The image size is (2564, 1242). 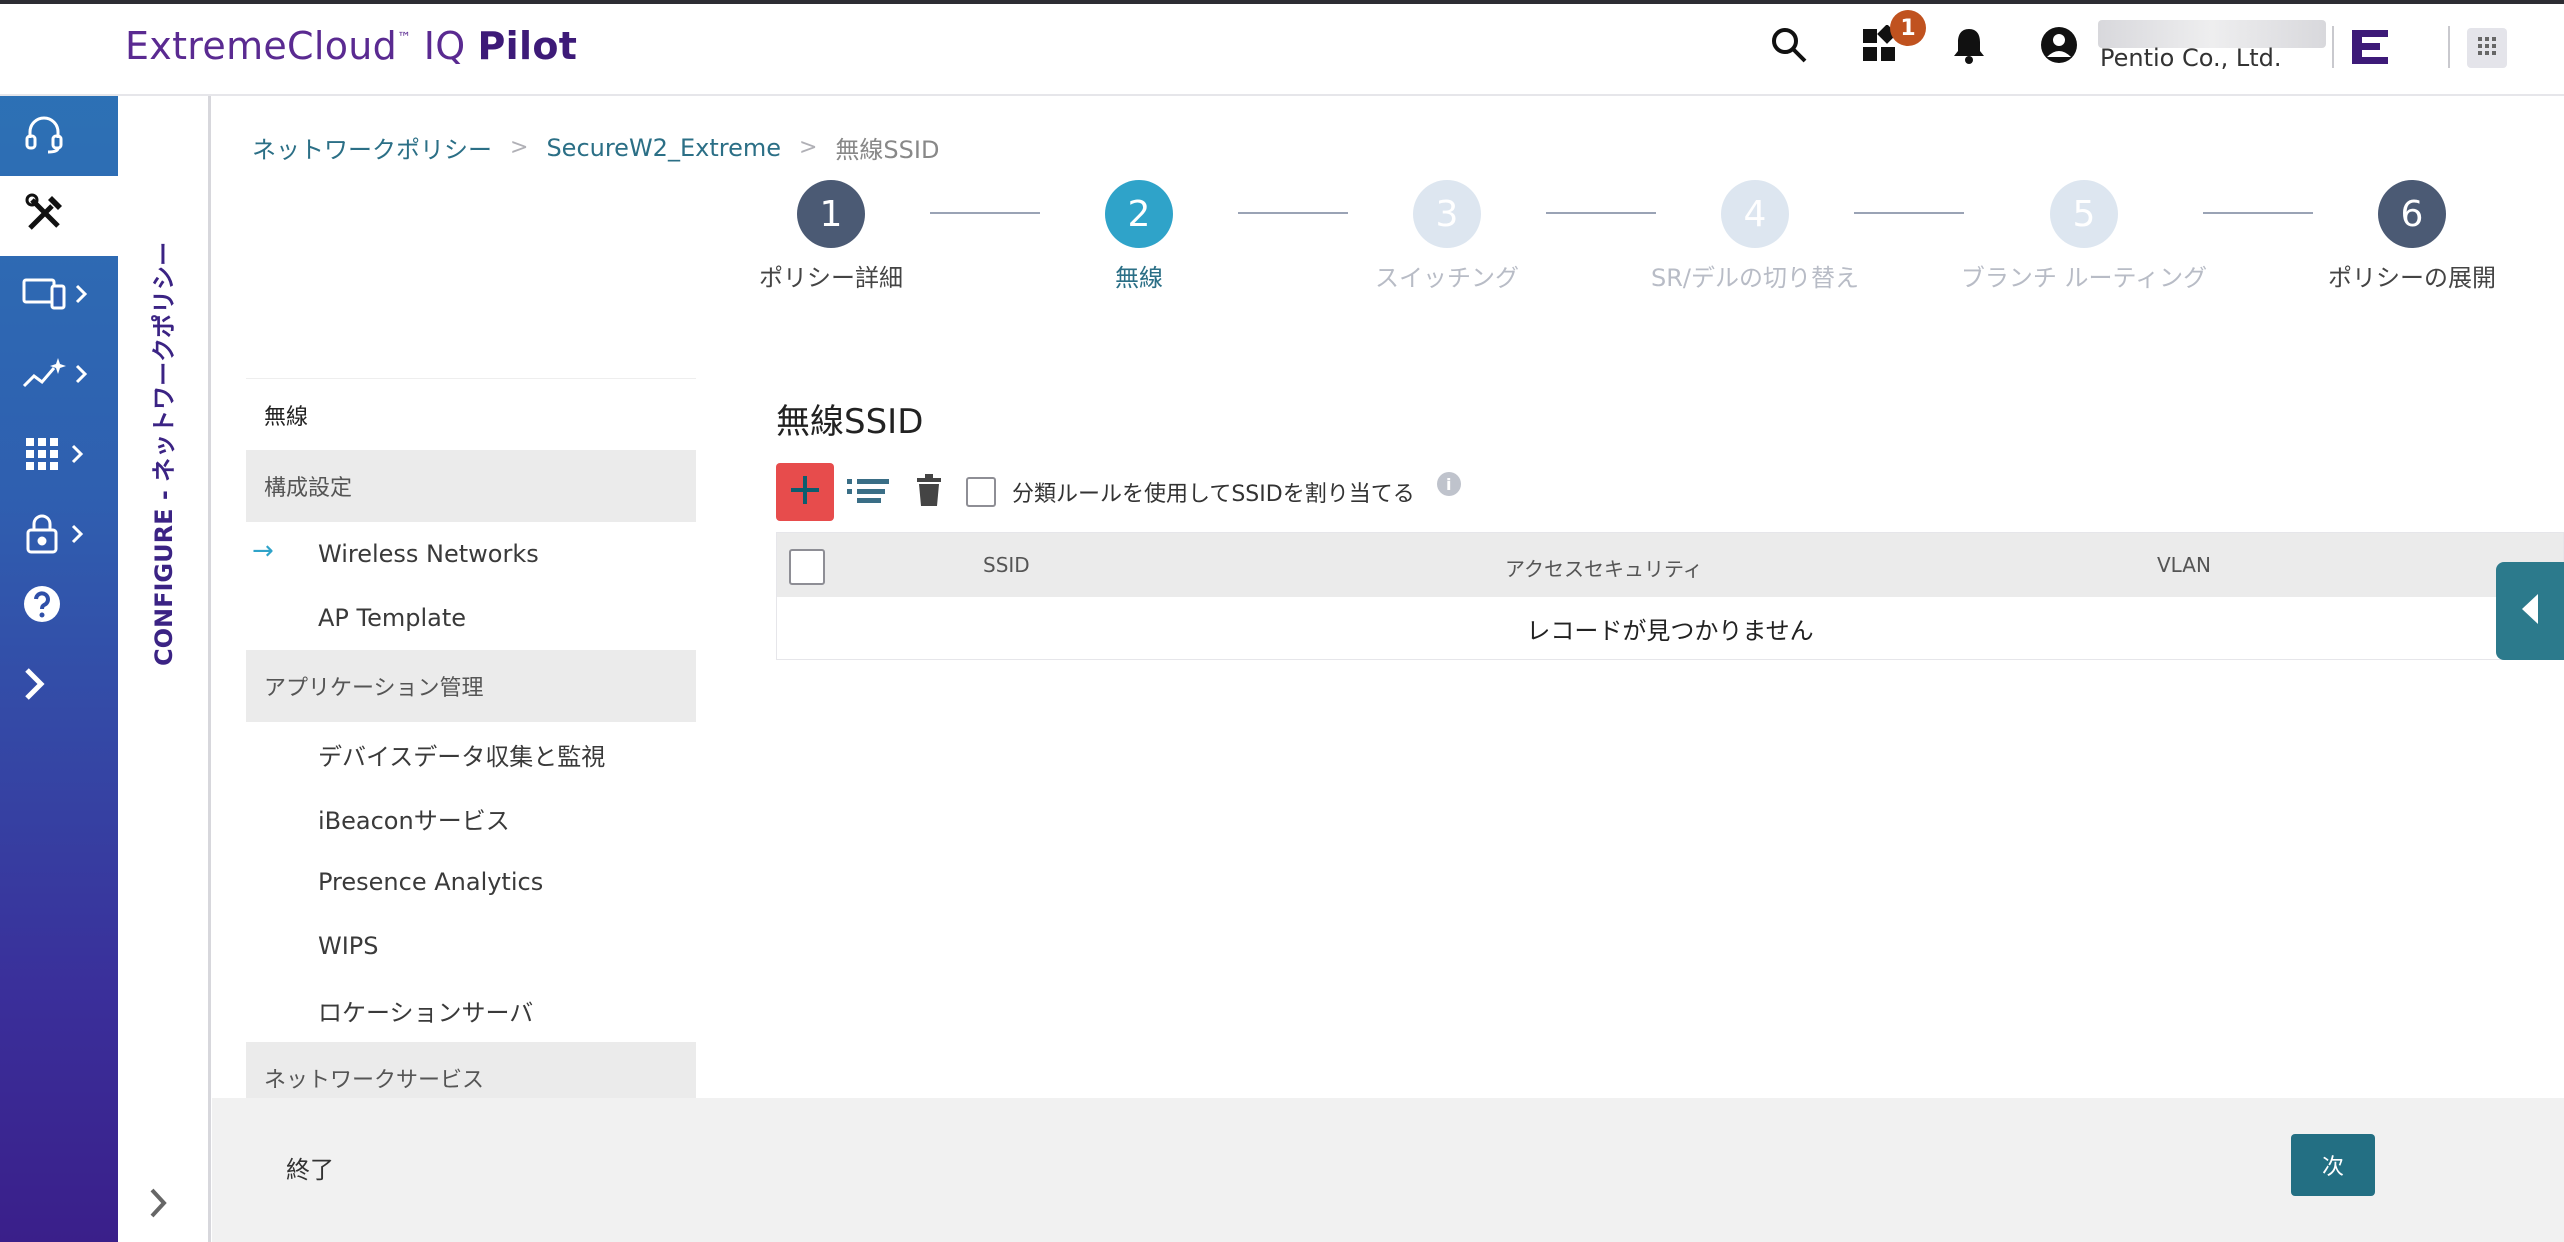 I want to click on configure-section-label: CONFIGURE - ネットワークポリシー, so click(x=164, y=453).